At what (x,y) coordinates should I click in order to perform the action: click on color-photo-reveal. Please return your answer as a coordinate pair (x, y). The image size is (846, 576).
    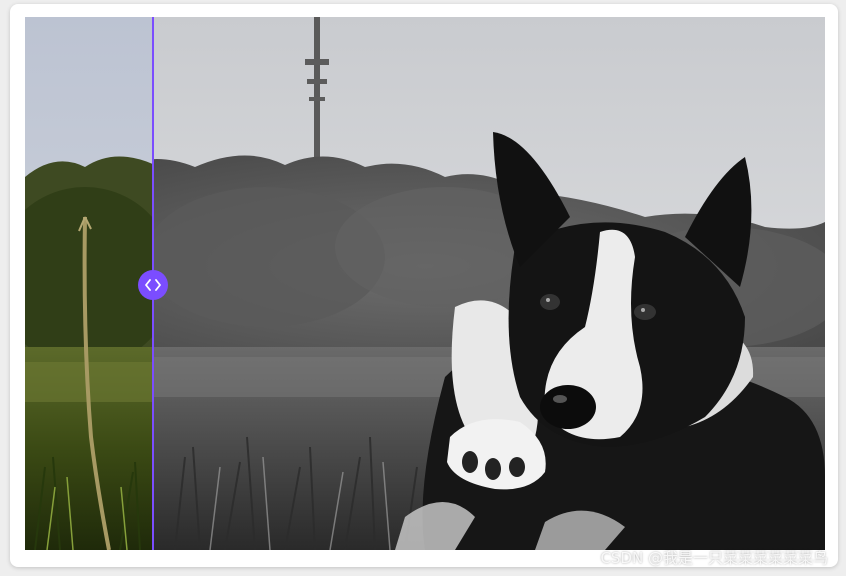
    Looking at the image, I should click on (89, 283).